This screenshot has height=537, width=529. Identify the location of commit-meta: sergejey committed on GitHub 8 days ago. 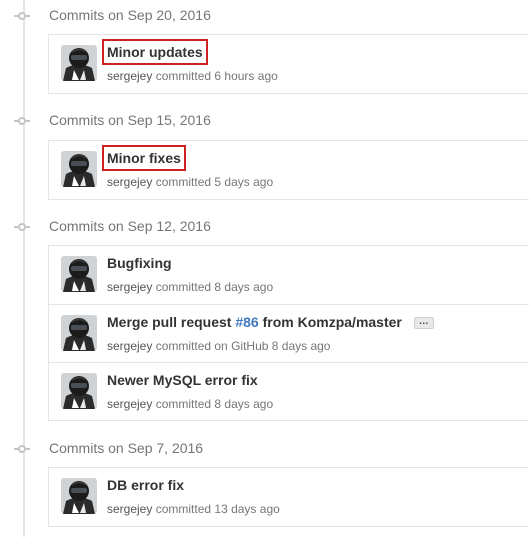
(218, 346).